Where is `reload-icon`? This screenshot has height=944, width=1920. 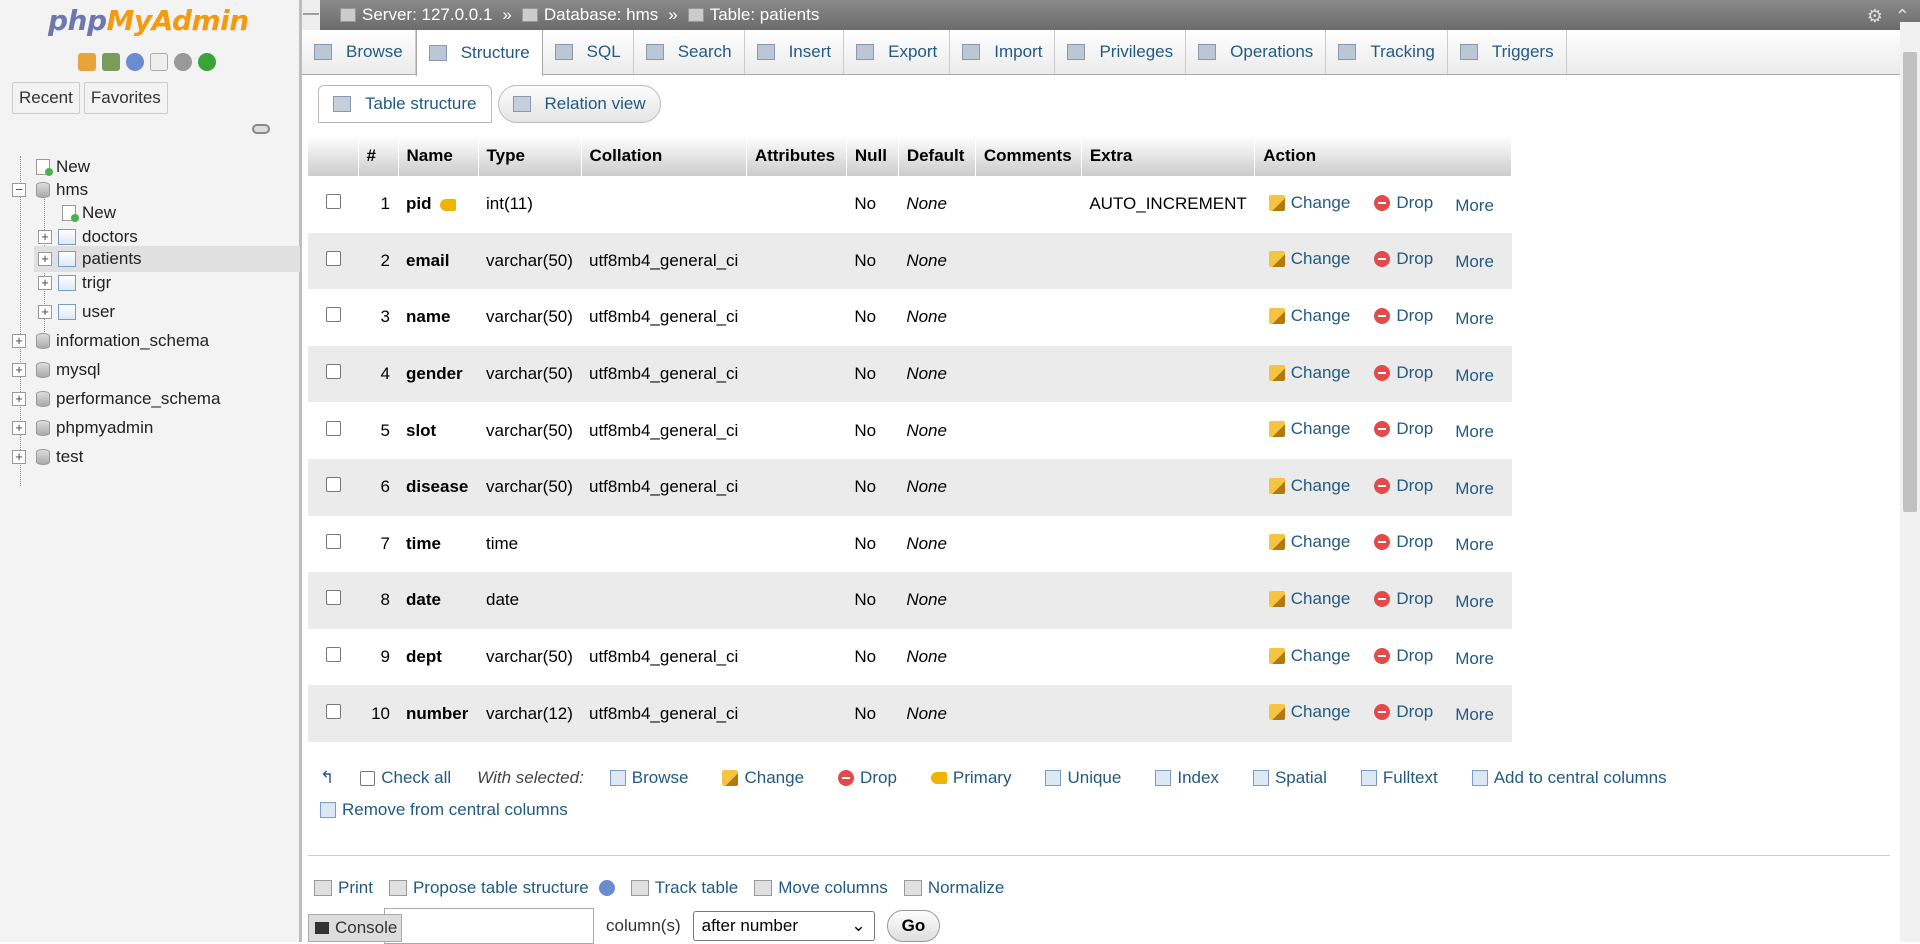 reload-icon is located at coordinates (207, 62).